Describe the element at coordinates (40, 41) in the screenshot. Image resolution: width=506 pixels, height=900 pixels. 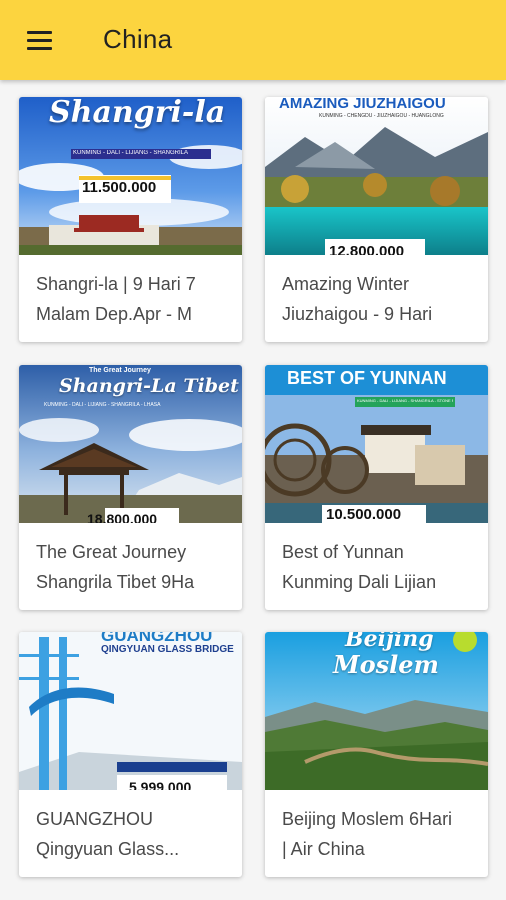
I see `hamburger-menu-icon` at that location.